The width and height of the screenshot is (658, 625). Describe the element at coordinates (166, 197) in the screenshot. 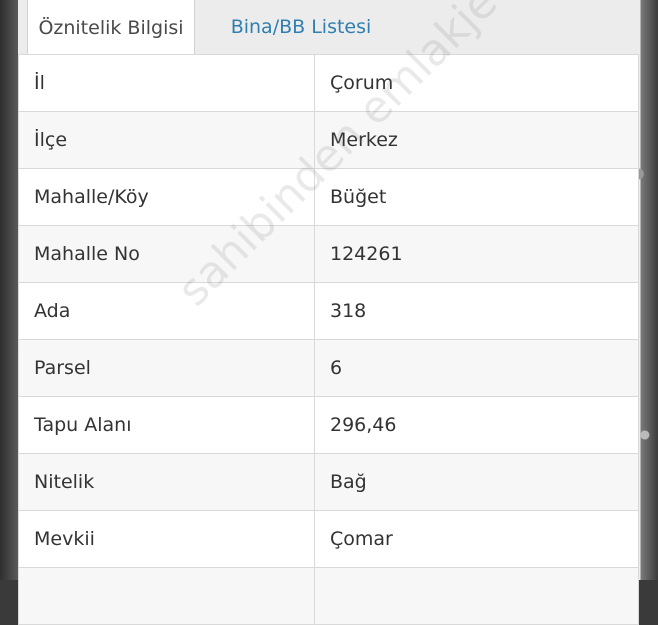

I see `row-key: Mahalle/Köy` at that location.